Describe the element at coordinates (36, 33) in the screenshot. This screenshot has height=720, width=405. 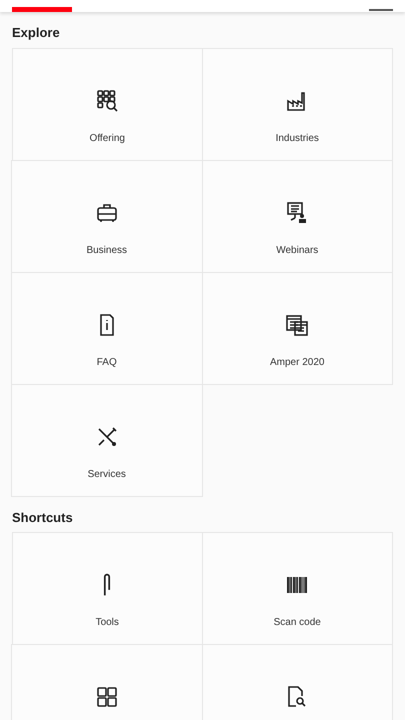
I see `section-title: Explore` at that location.